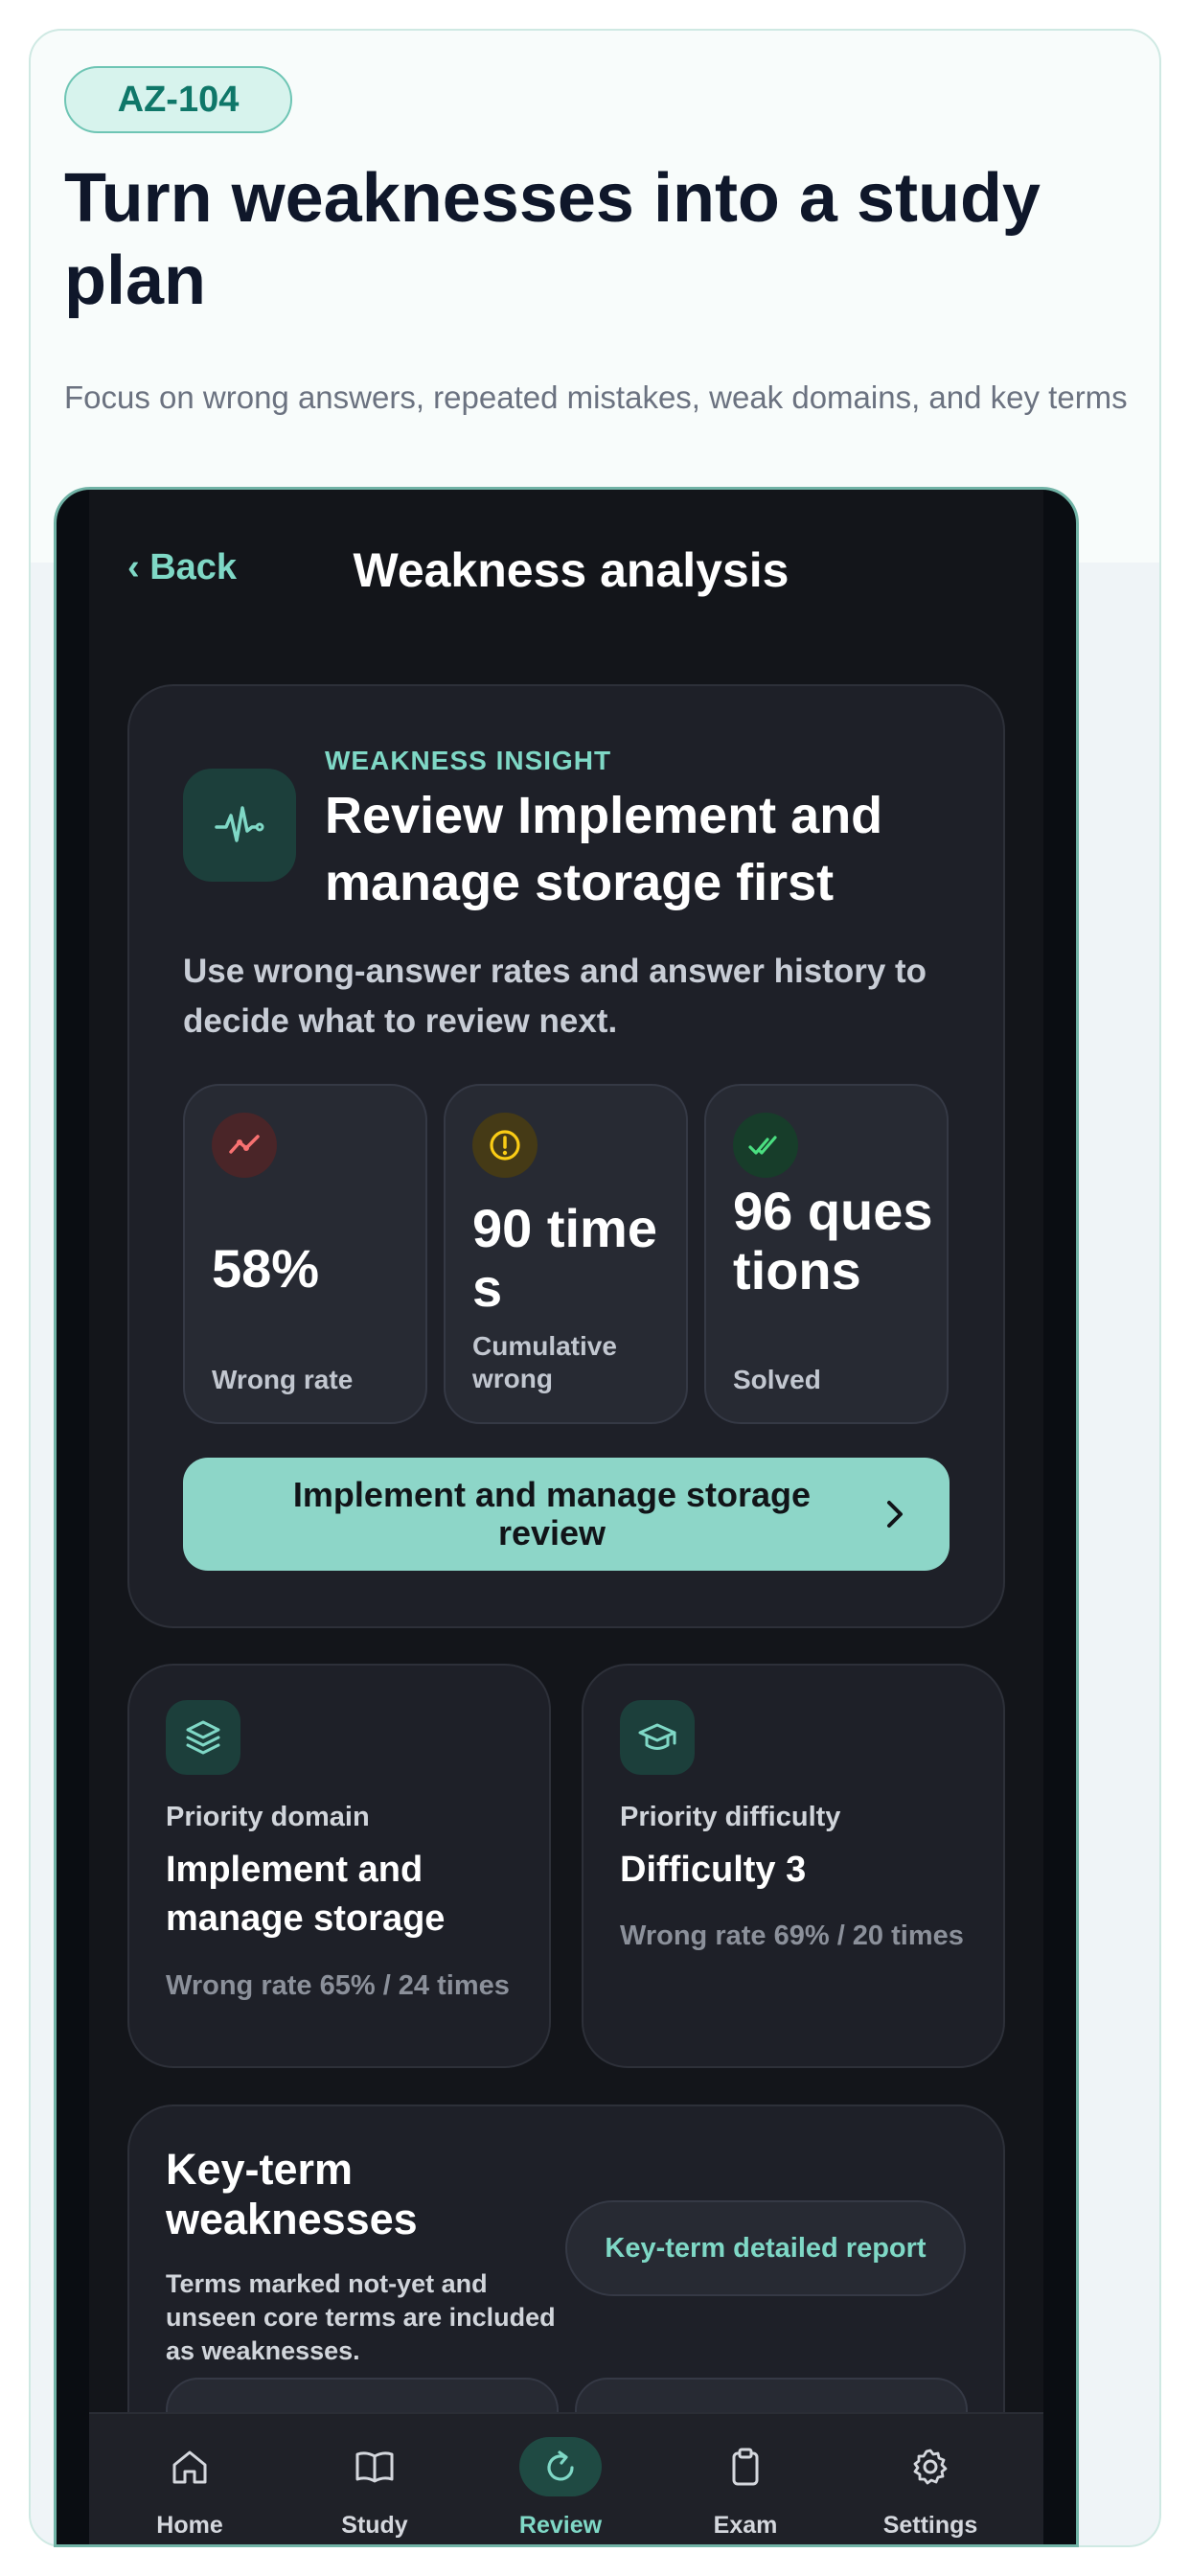 This screenshot has width=1190, height=2576. What do you see at coordinates (240, 825) in the screenshot?
I see `pulse-icon` at bounding box center [240, 825].